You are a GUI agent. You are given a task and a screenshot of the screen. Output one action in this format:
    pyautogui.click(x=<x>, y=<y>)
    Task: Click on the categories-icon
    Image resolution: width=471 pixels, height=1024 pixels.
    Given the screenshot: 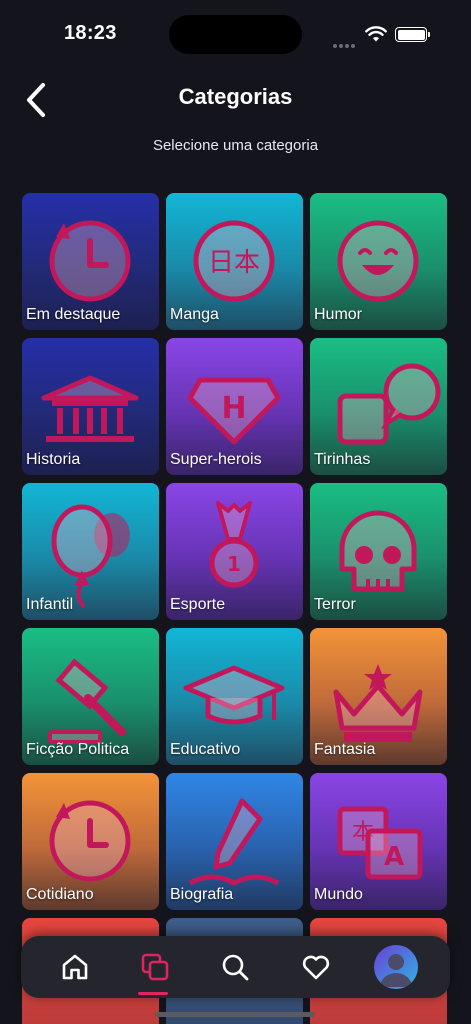 What is the action you would take?
    pyautogui.click(x=155, y=967)
    